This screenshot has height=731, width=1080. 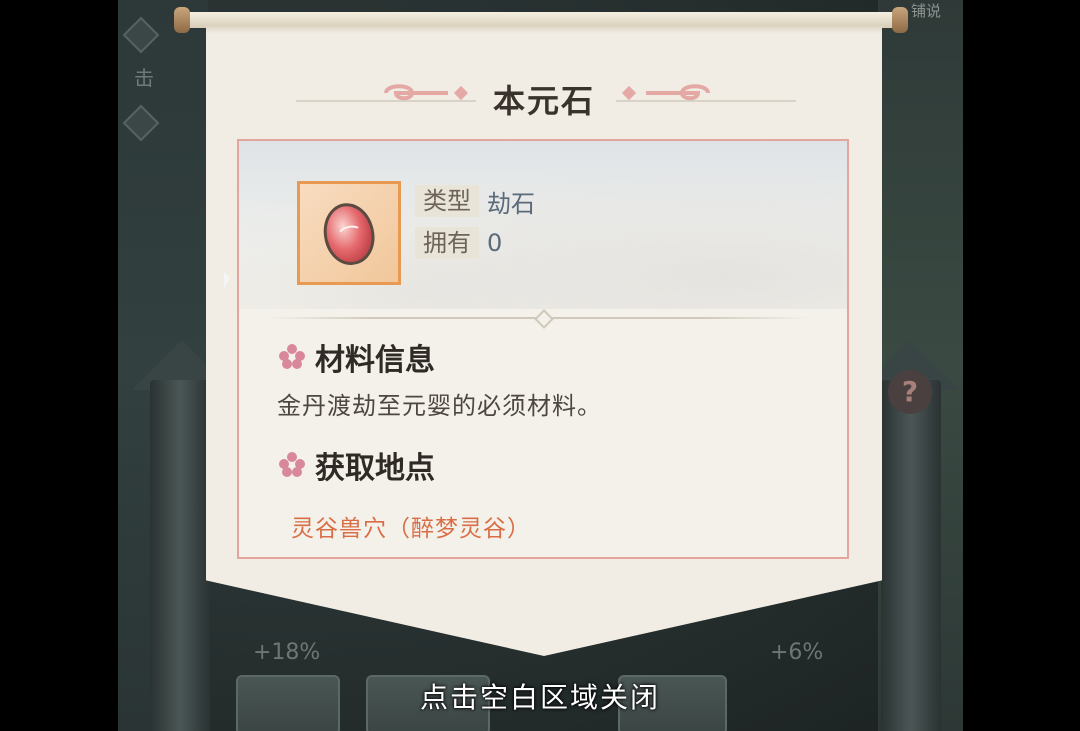 I want to click on dialog-title: 本元石, so click(x=543, y=101).